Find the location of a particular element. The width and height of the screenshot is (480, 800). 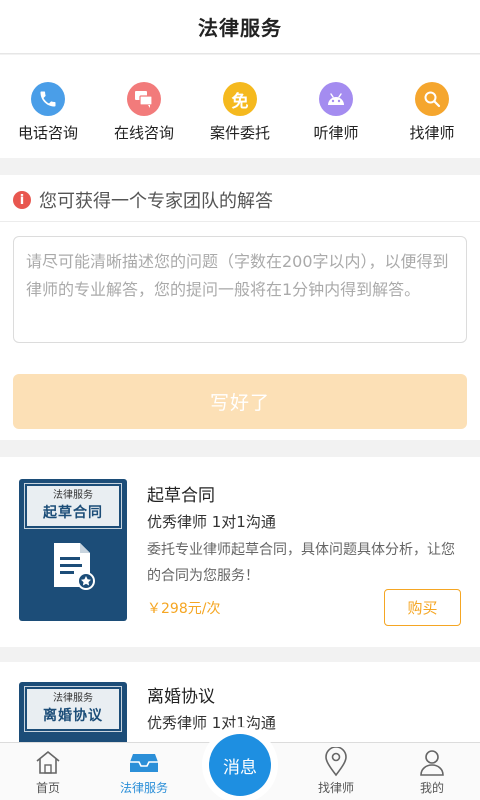

messages-button: 消息 is located at coordinates (240, 763).